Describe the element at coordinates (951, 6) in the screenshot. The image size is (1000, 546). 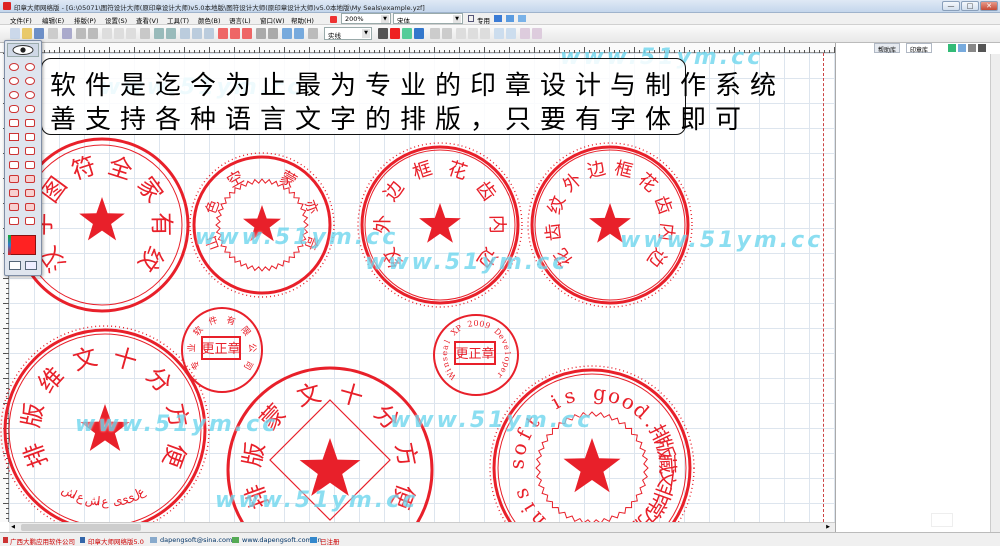
I see `minimize-button: —` at that location.